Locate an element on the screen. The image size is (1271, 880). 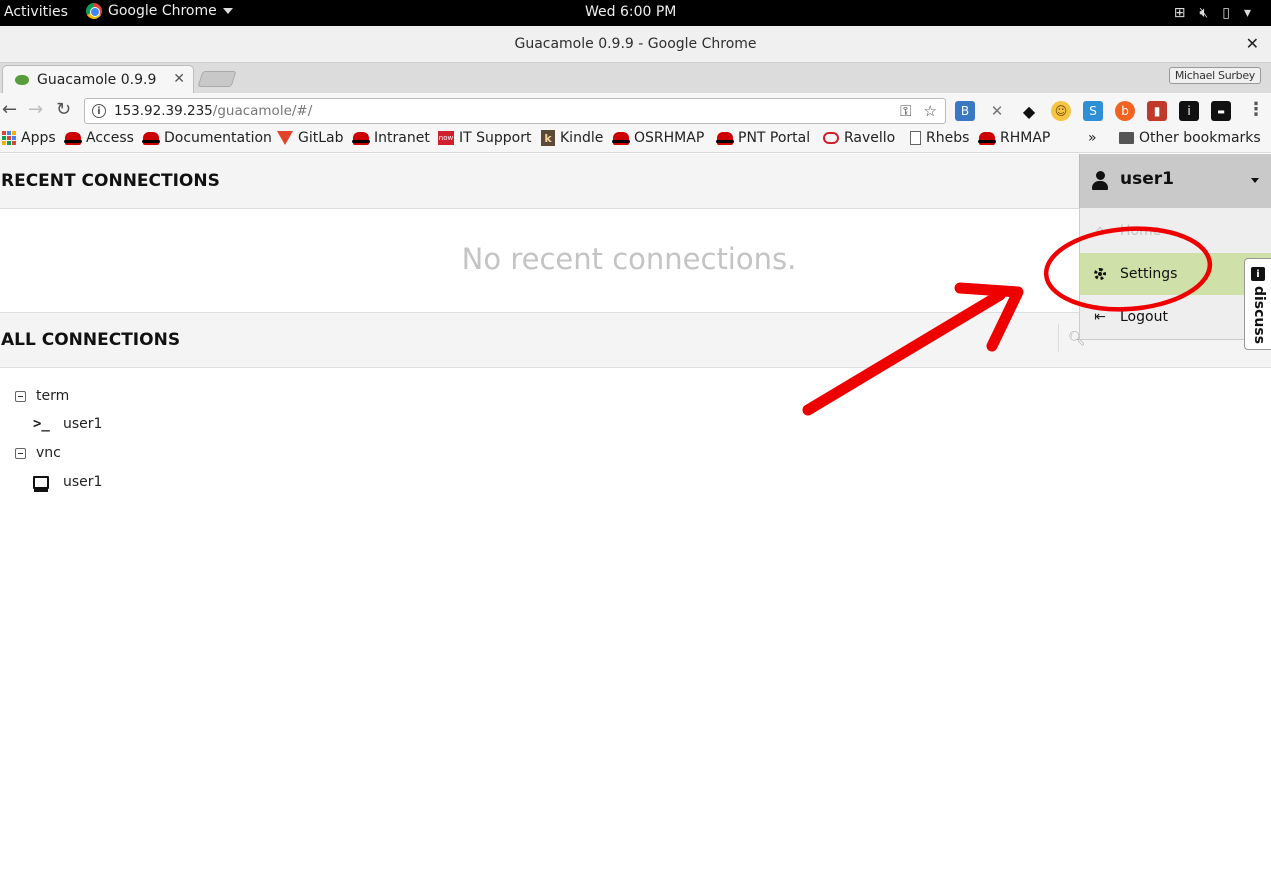
logout-icon: ⇤ is located at coordinates (1100, 317).